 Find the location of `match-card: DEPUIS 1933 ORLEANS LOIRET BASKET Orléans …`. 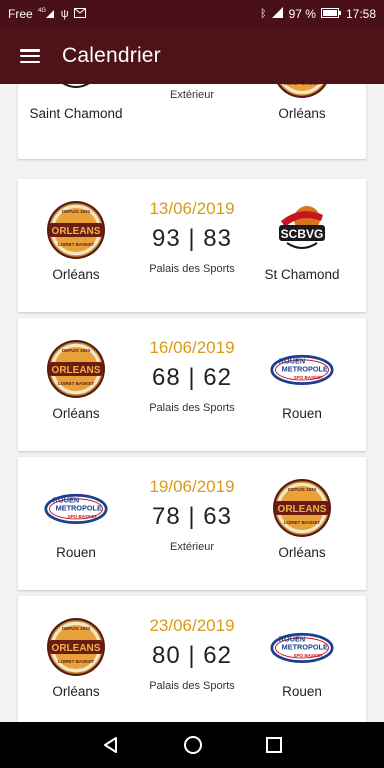

match-card: DEPUIS 1933 ORLEANS LOIRET BASKET Orléans … is located at coordinates (192, 659).